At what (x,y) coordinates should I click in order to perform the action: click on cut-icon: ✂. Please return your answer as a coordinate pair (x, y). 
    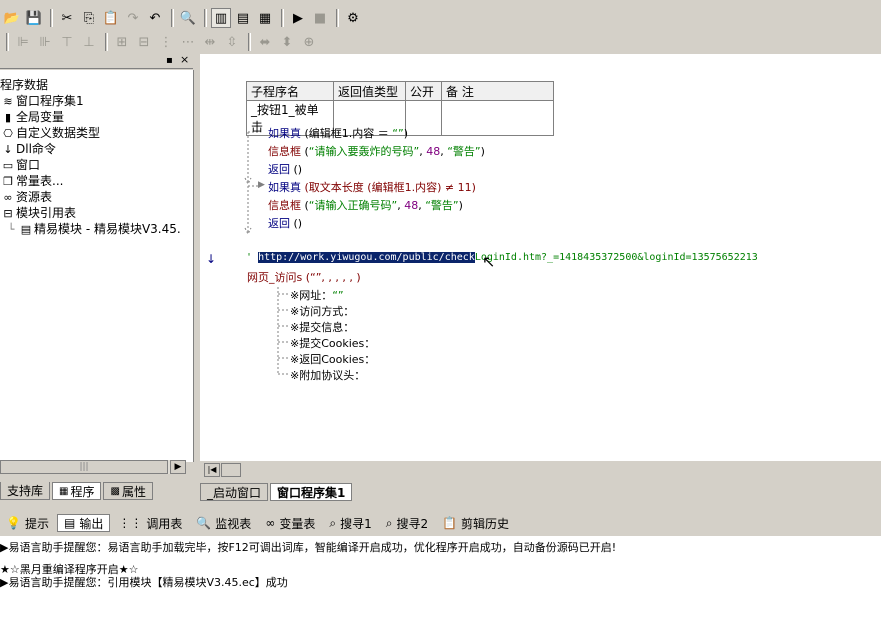
    Looking at the image, I should click on (67, 18).